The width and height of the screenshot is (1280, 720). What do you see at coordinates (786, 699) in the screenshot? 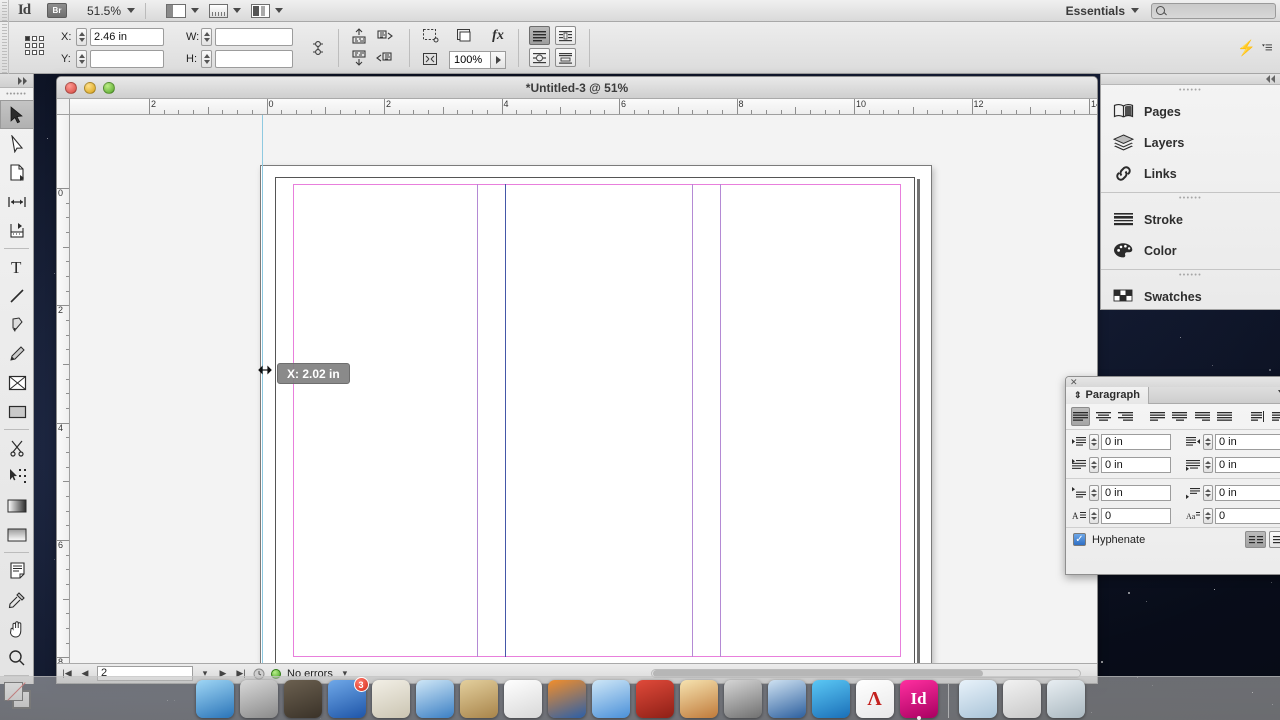
I see `dock-item-time-machine` at bounding box center [786, 699].